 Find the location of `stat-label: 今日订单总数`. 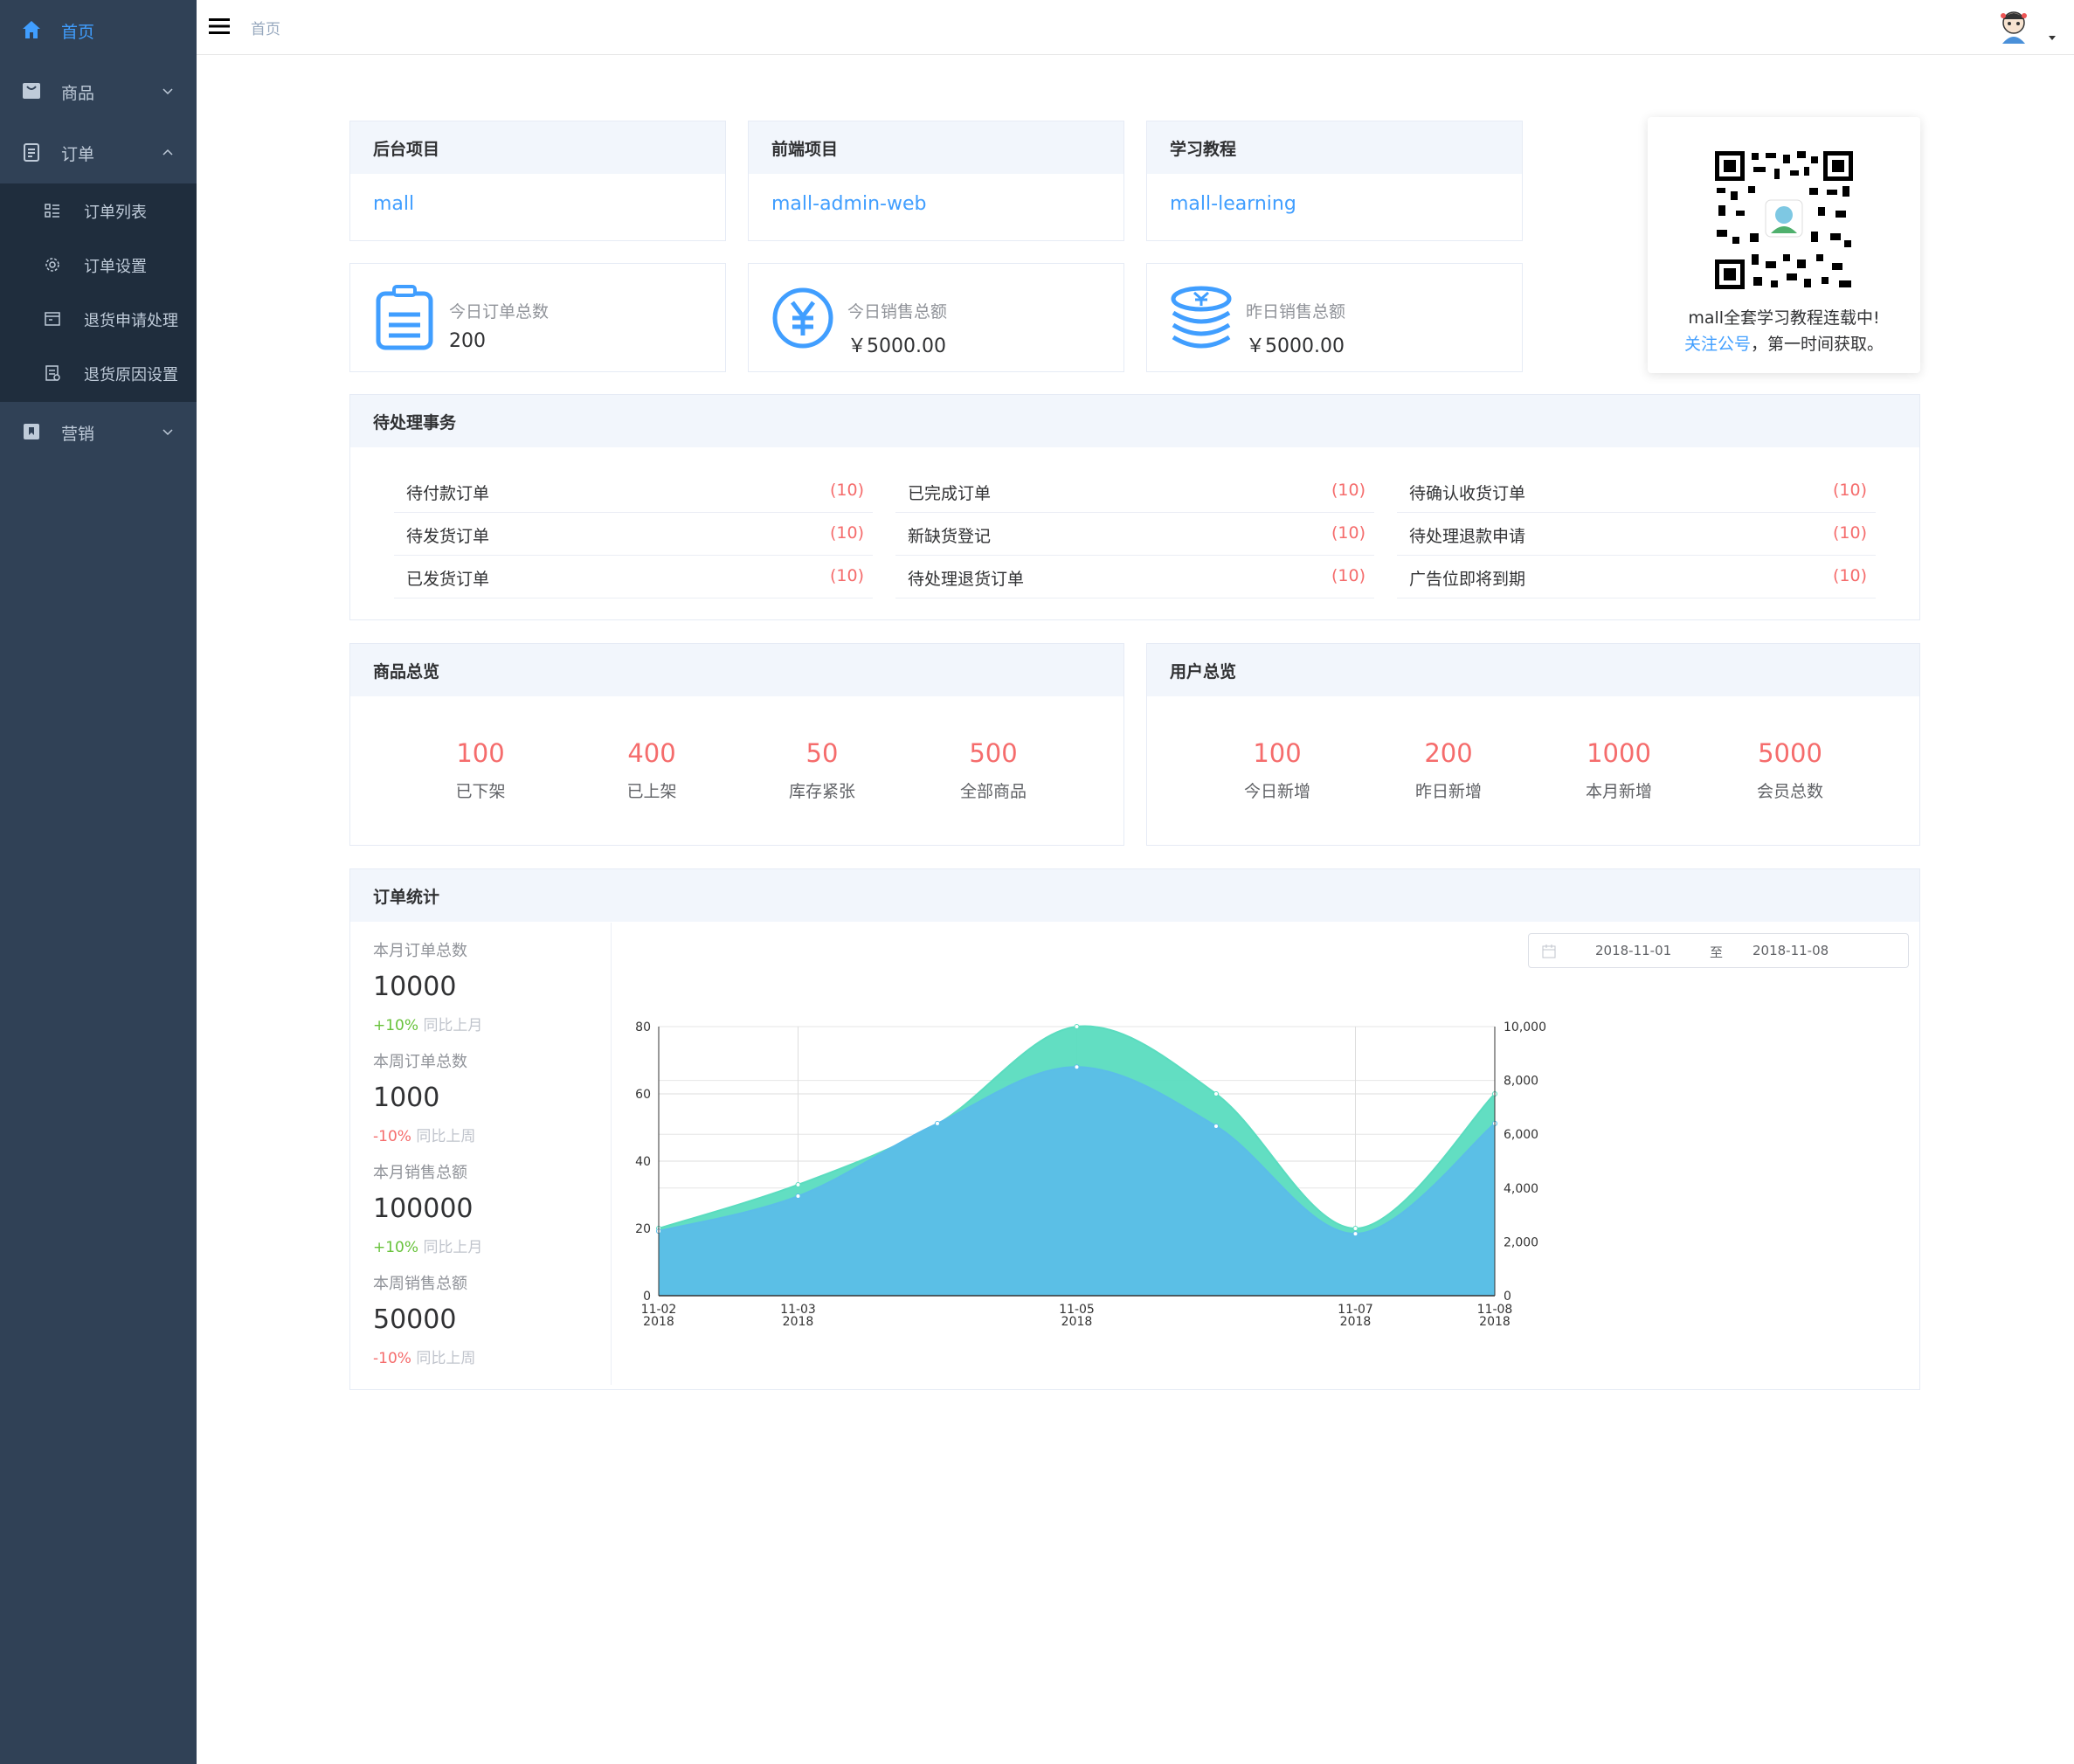

stat-label: 今日订单总数 is located at coordinates (499, 312).